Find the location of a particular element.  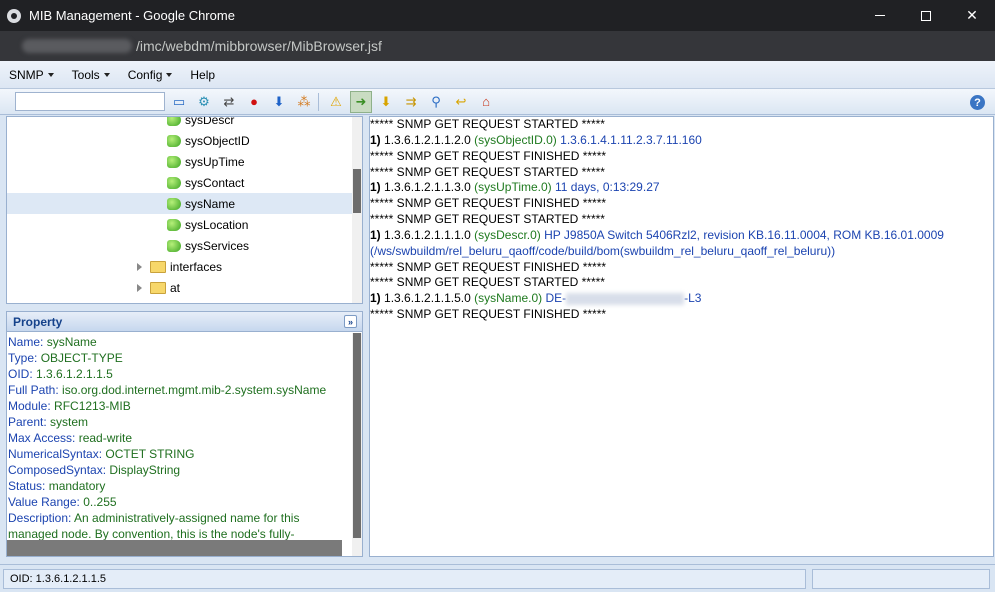

tree-item-label: sysDescr is located at coordinates (210, 121).